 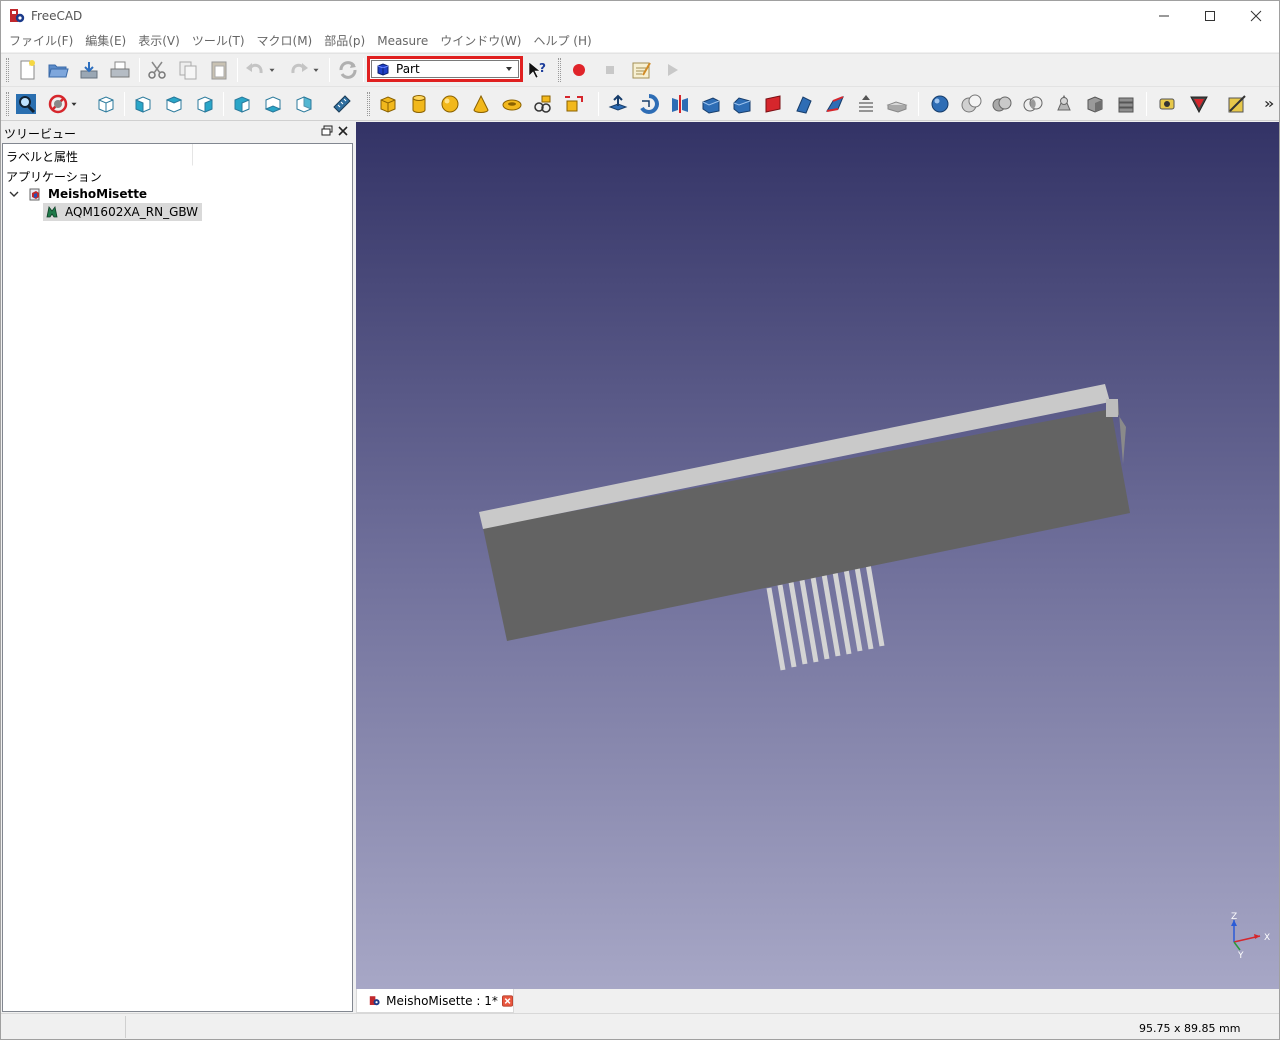 What do you see at coordinates (419, 104) in the screenshot?
I see `cylinder-button` at bounding box center [419, 104].